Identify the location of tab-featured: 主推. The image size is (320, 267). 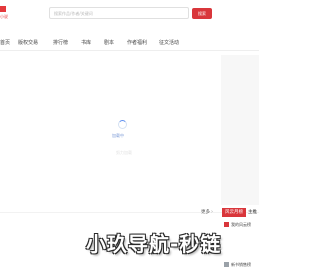
(255, 212).